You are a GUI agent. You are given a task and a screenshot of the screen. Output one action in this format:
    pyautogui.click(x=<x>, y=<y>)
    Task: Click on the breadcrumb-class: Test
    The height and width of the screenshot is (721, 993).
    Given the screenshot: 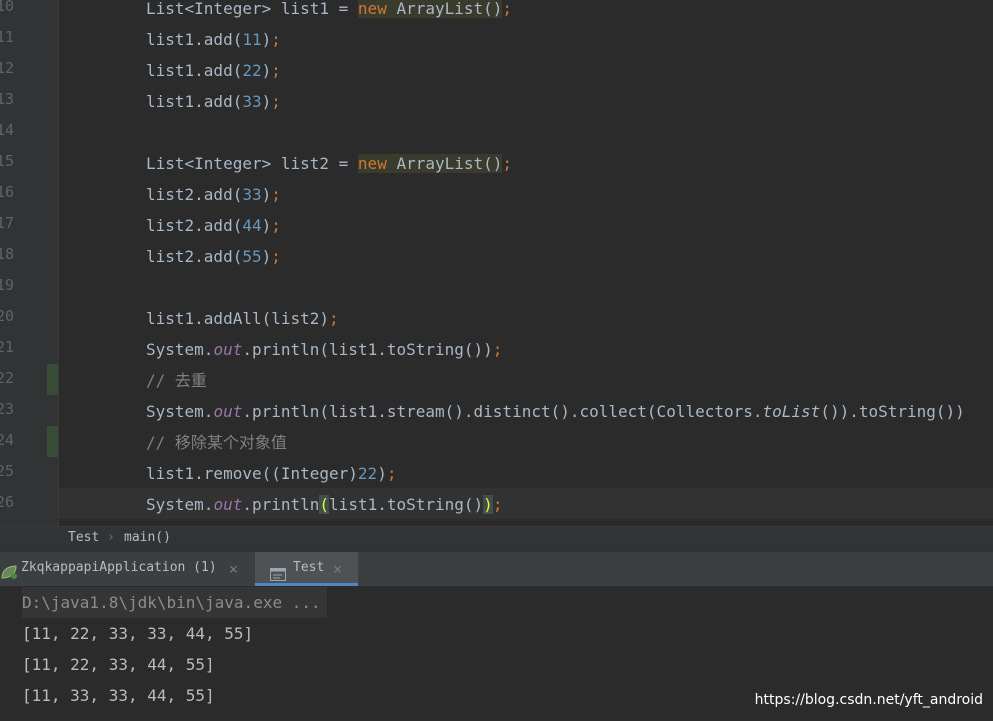 What is the action you would take?
    pyautogui.click(x=83, y=538)
    